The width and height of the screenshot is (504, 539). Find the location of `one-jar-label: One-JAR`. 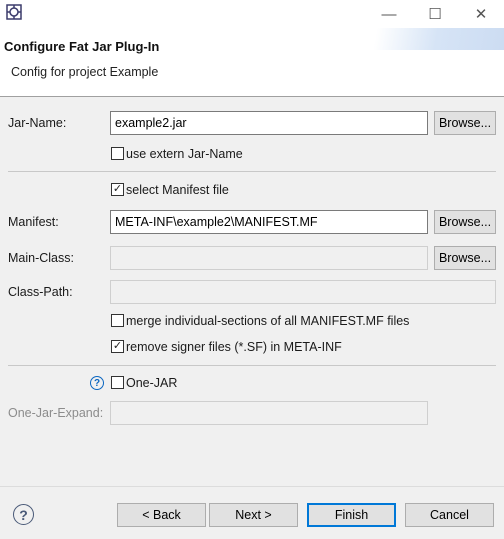

one-jar-label: One-JAR is located at coordinates (151, 383).